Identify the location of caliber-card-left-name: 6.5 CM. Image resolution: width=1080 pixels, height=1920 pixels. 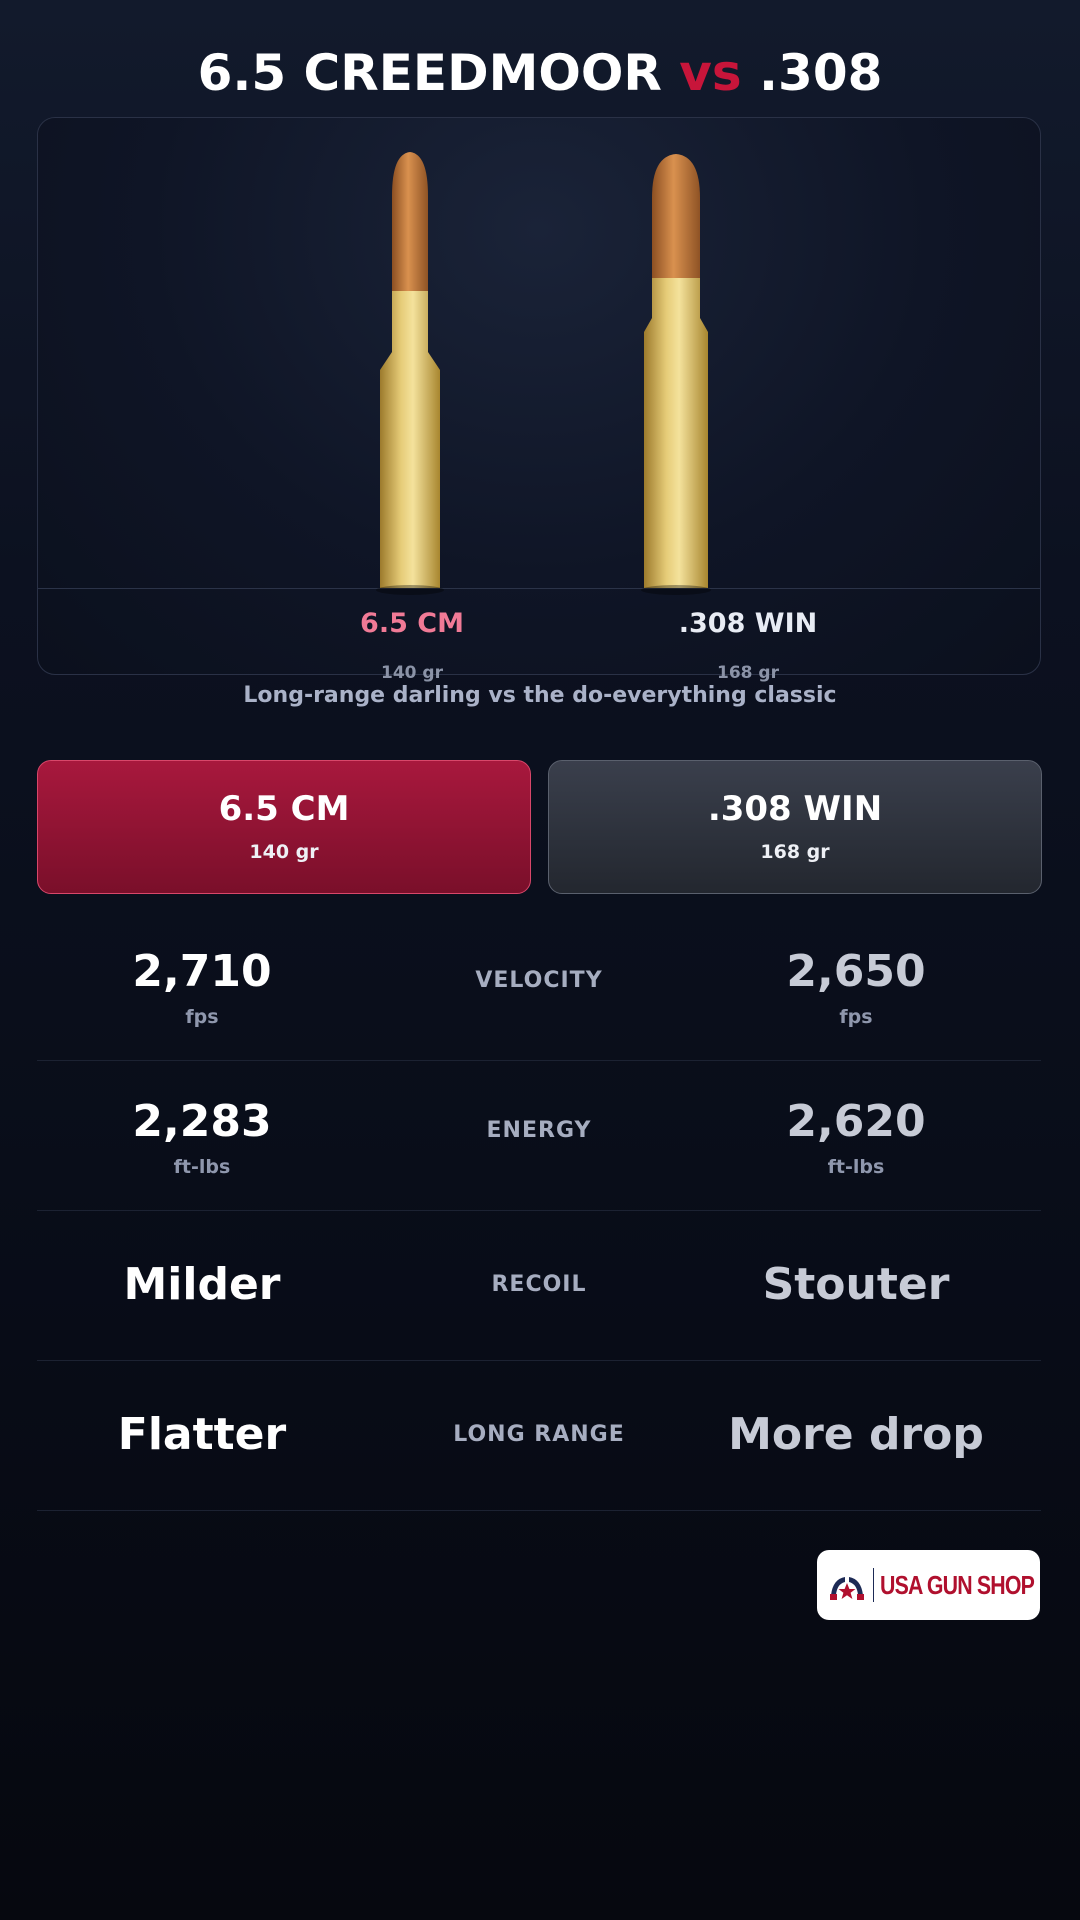
(284, 809).